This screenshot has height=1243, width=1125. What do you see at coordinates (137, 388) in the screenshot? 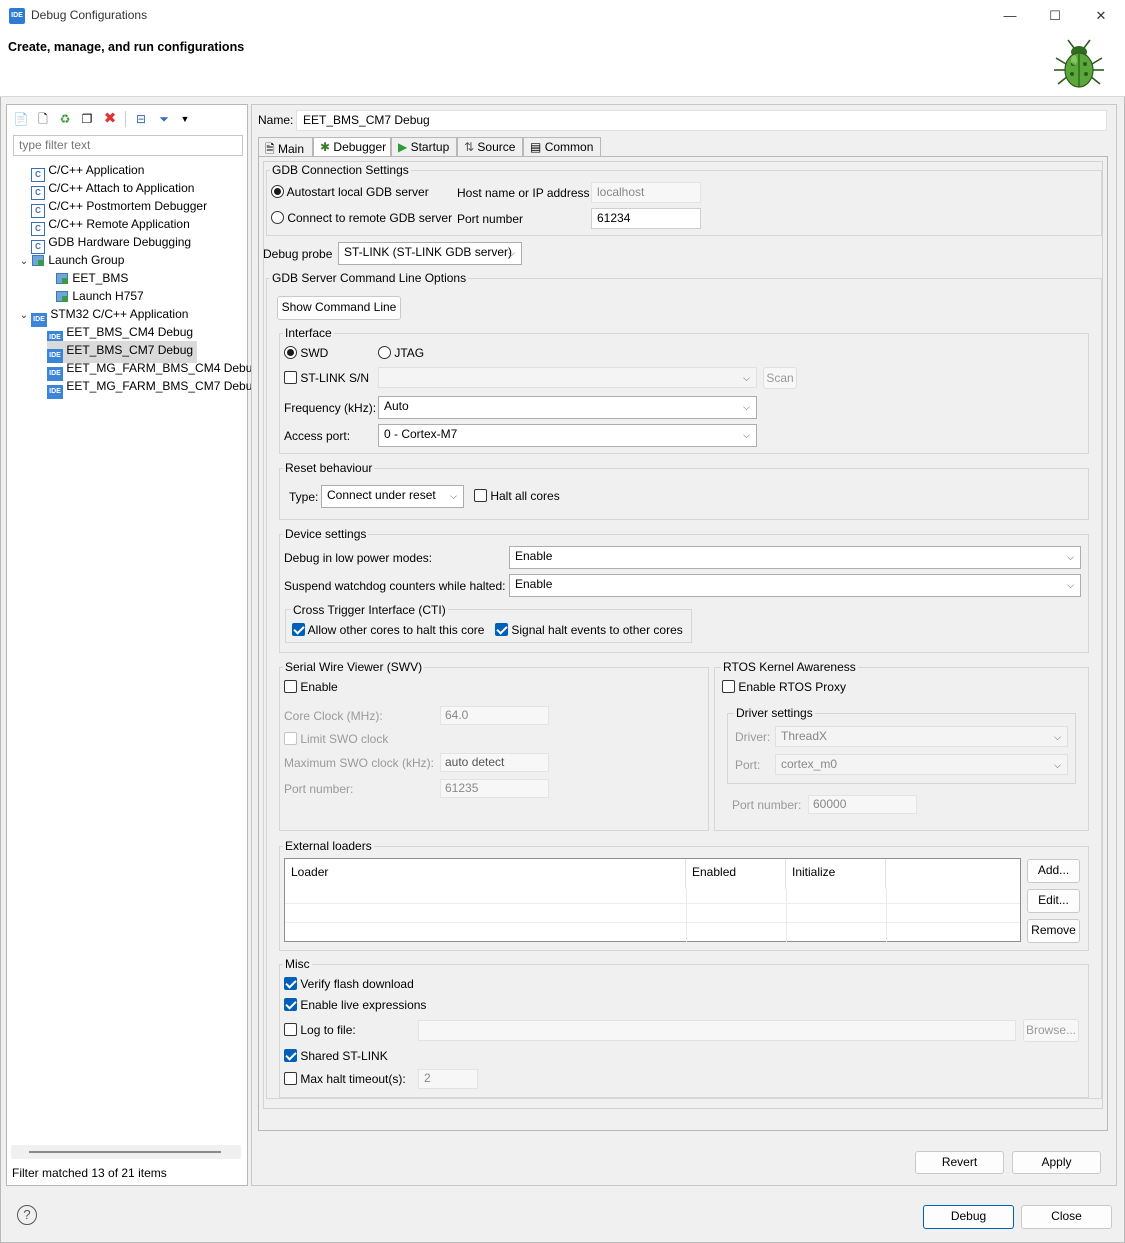
I see `tree-item-farm-cm7: IDE EET_MG_FARM_BMS_CM7 Debug` at bounding box center [137, 388].